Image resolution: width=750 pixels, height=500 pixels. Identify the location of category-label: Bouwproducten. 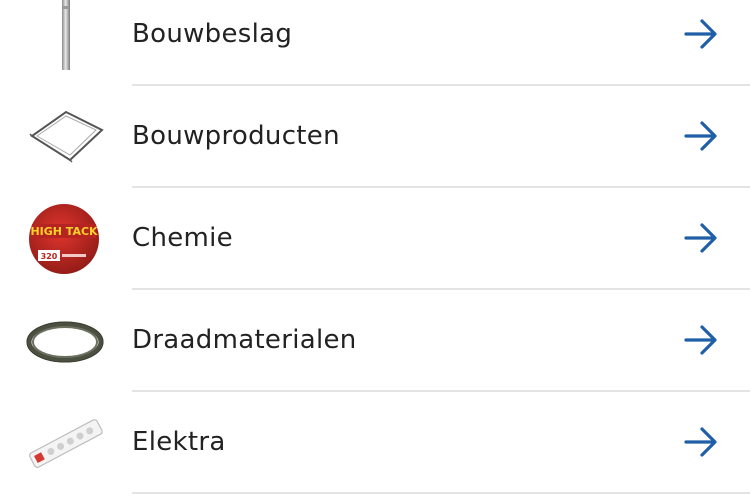
(236, 136).